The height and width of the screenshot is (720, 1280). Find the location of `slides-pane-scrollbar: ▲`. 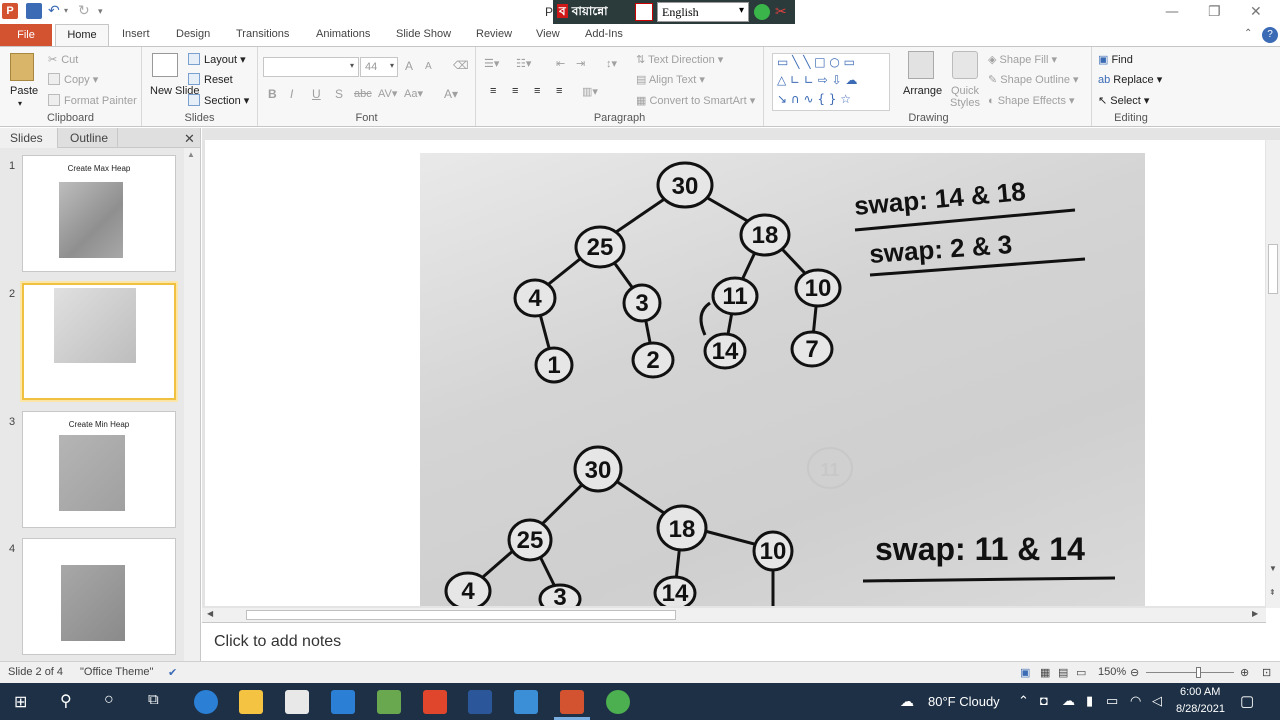

slides-pane-scrollbar: ▲ is located at coordinates (192, 404).